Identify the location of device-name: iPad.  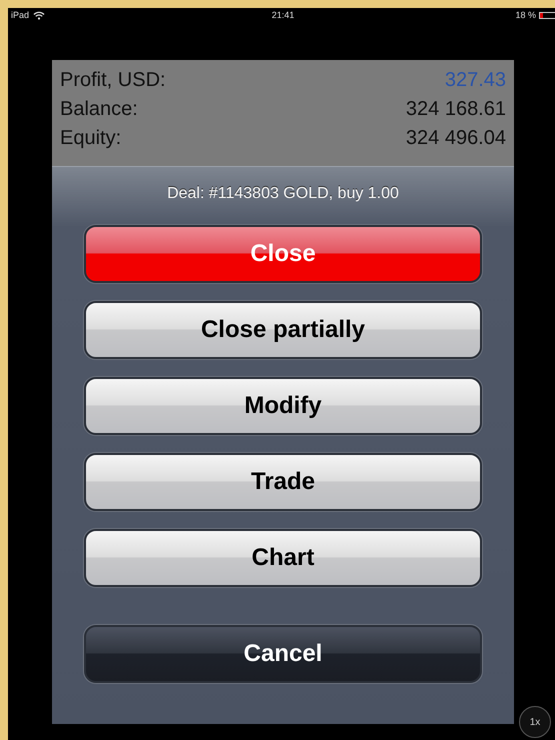
(20, 15).